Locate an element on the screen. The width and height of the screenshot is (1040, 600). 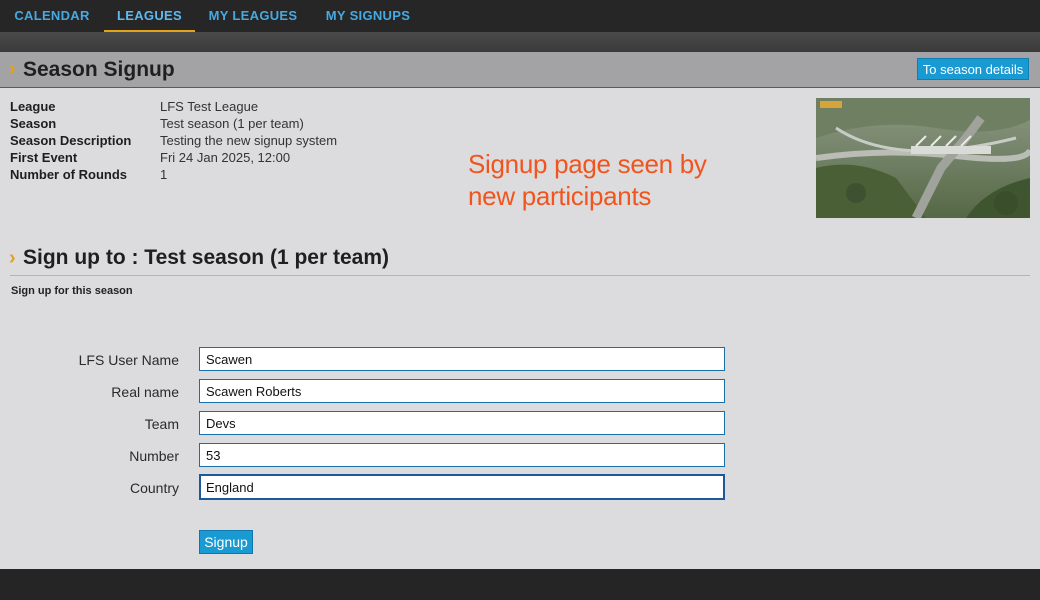
header-strip is located at coordinates (520, 42).